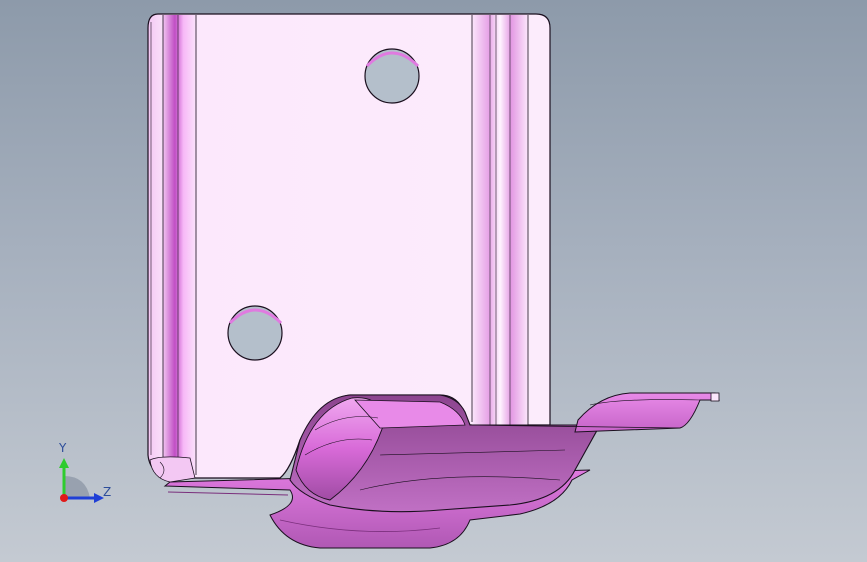 Image resolution: width=867 pixels, height=562 pixels. I want to click on z-axis-label: Z, so click(107, 492).